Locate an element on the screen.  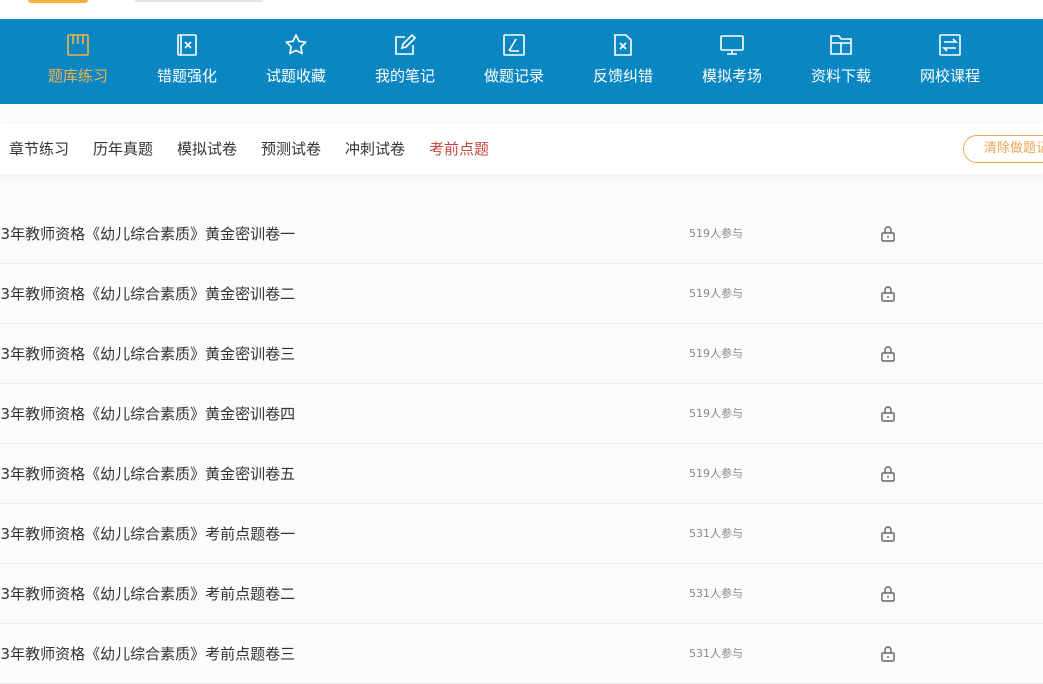
top-strip is located at coordinates (521, 9).